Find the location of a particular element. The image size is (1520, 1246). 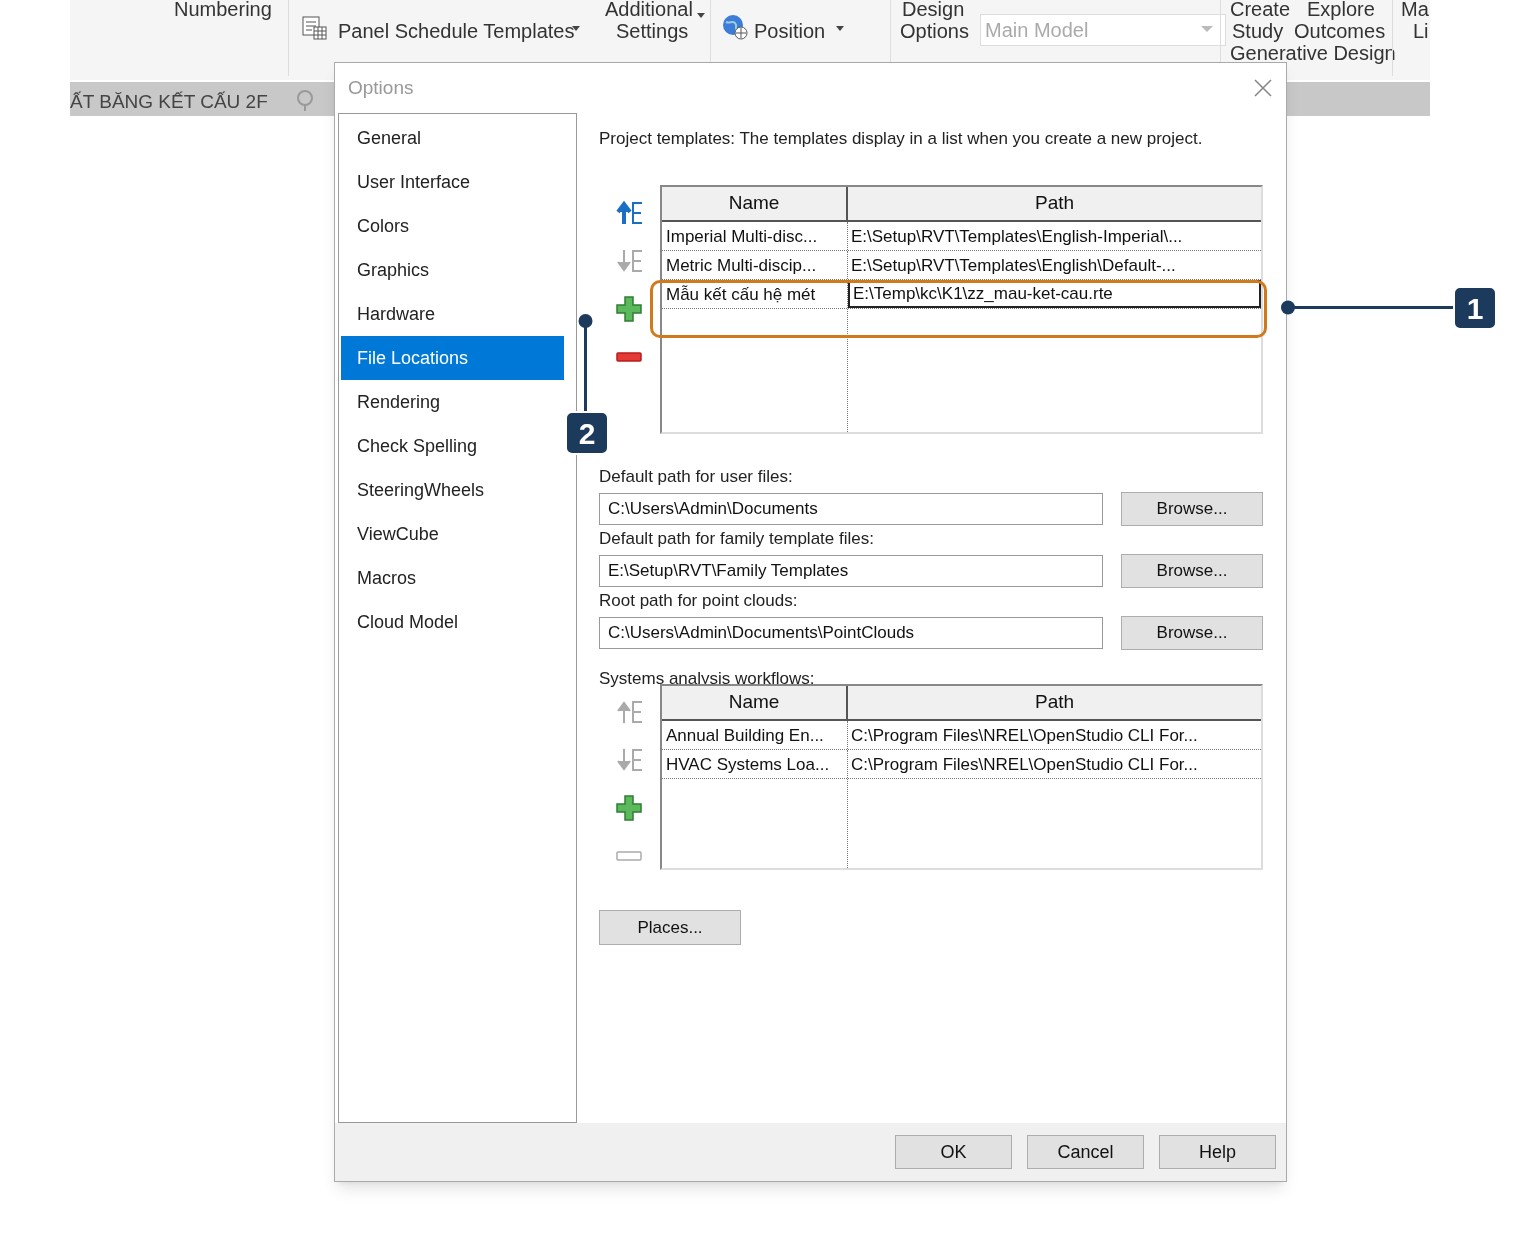

nav-item: Check Spelling is located at coordinates (452, 446).